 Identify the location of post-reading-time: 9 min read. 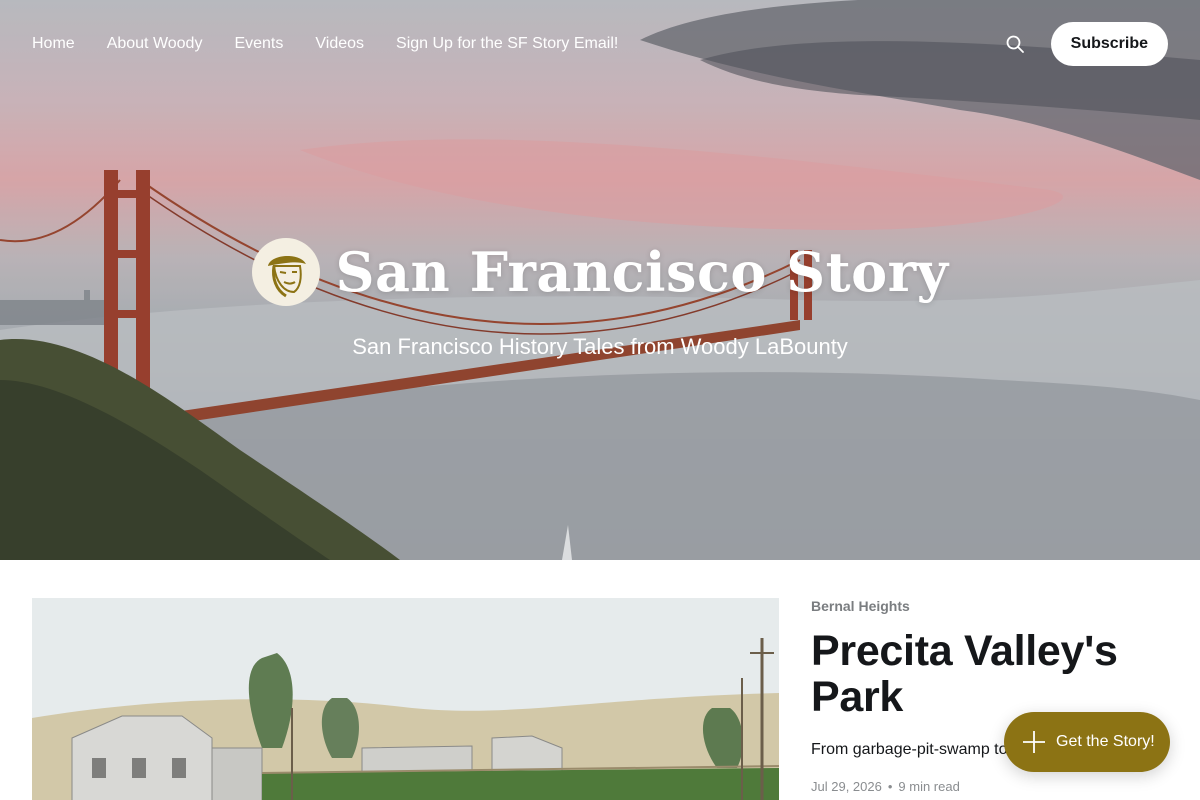
(929, 786).